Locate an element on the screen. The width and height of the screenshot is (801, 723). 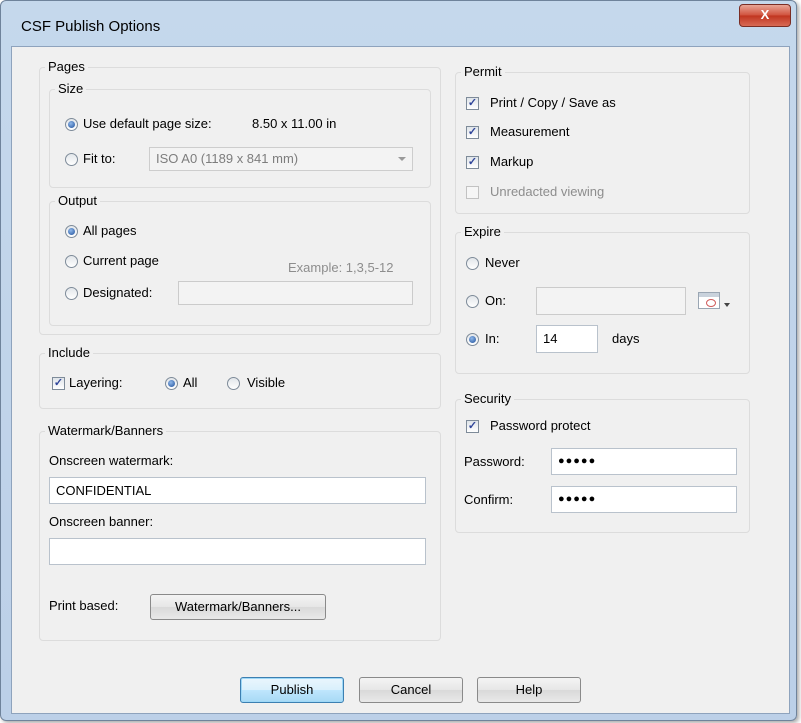
size-group is located at coordinates (240, 138).